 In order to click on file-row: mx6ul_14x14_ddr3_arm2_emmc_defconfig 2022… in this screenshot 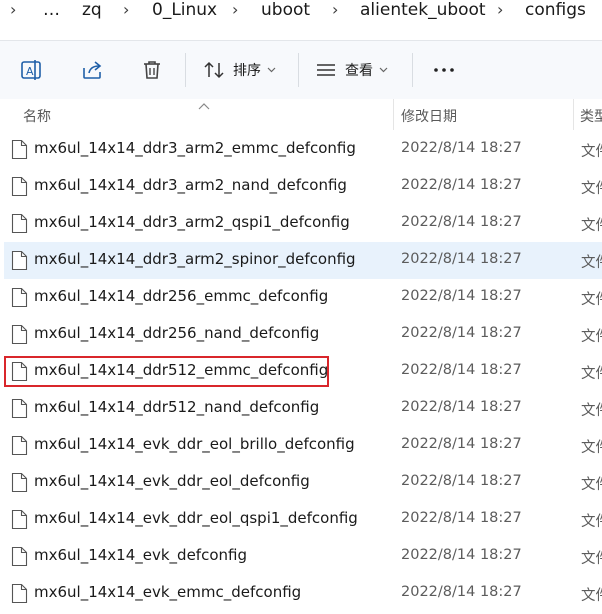, I will do `click(303, 149)`.